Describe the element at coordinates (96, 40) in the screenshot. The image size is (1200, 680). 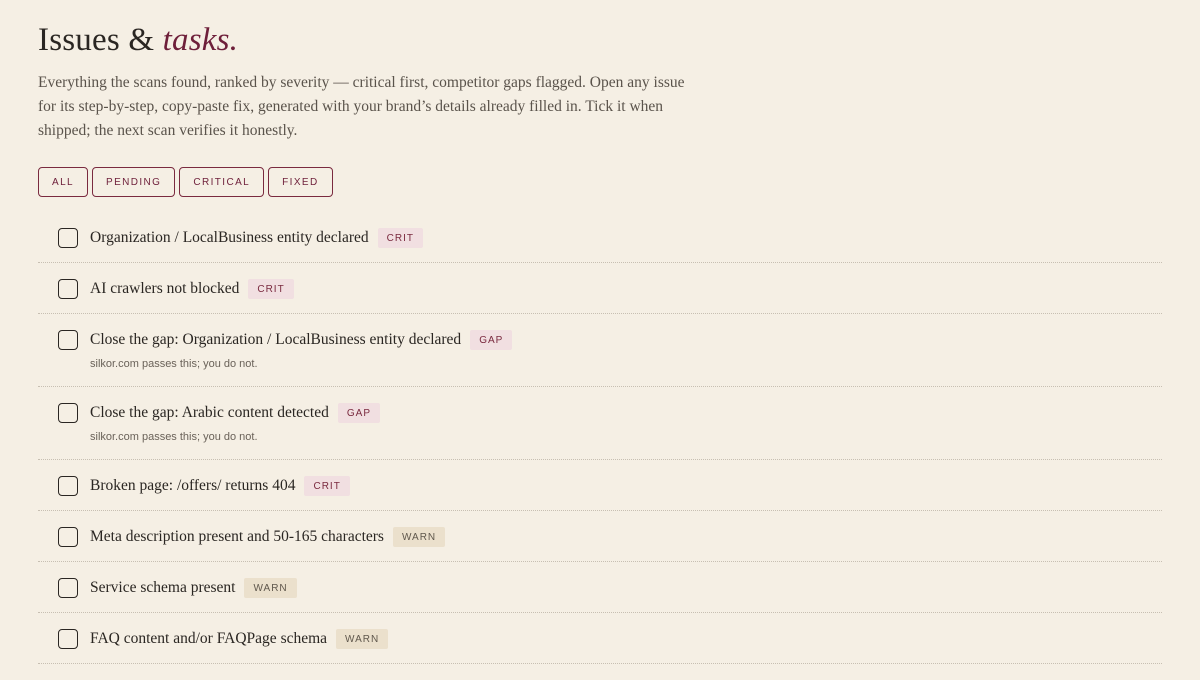
I see `page-title-main: Issues &` at that location.